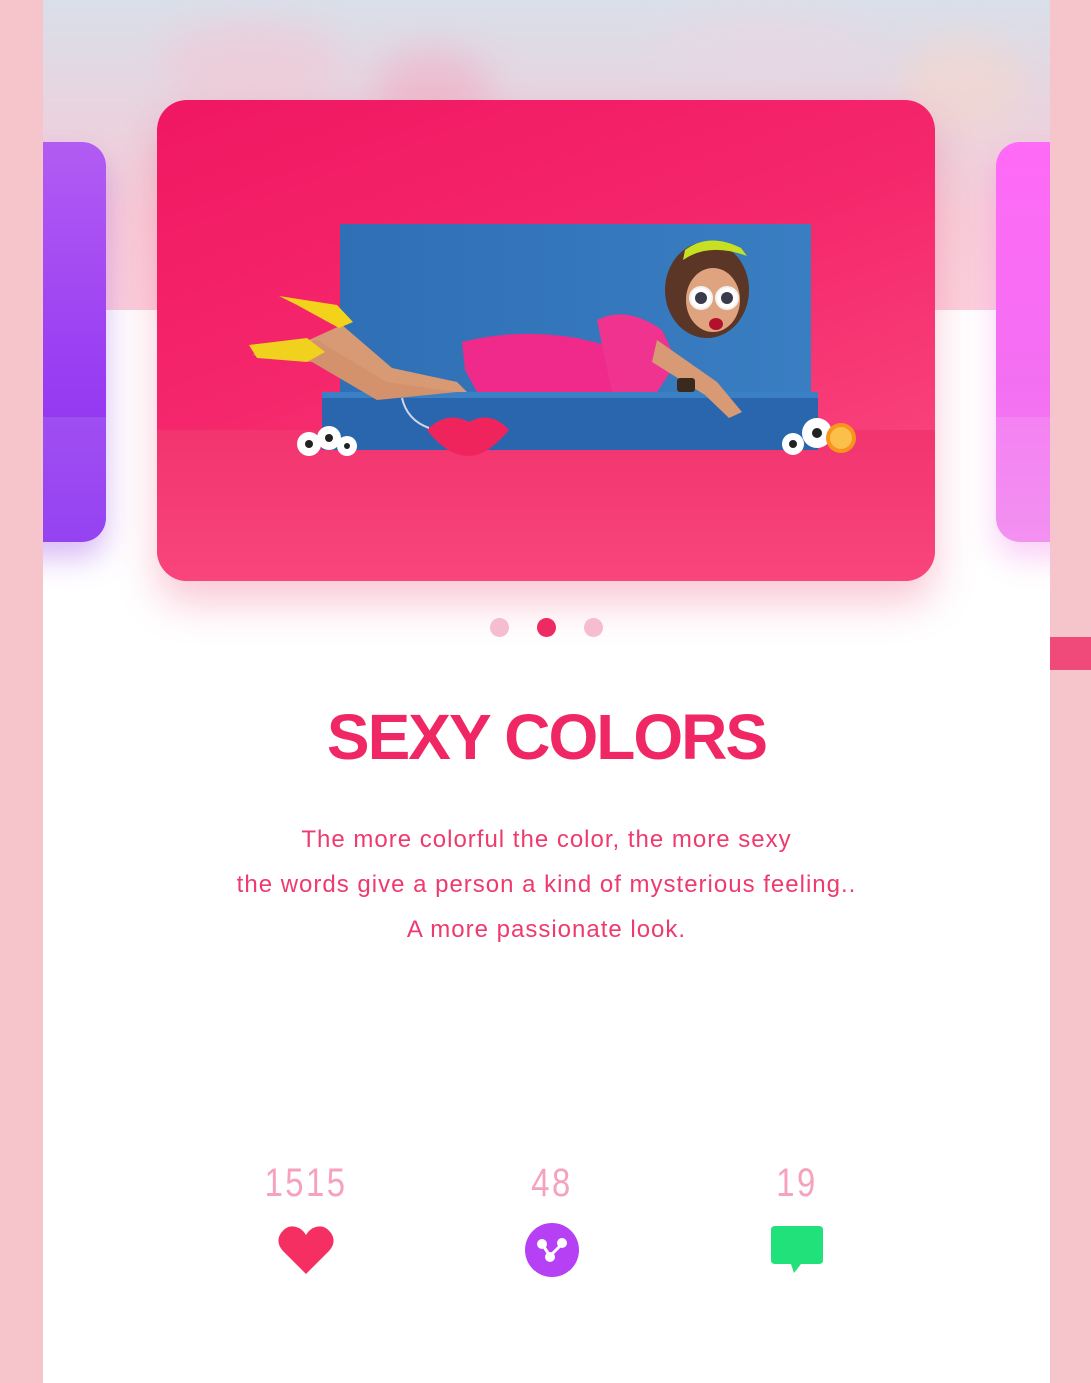 This screenshot has height=1383, width=1091. What do you see at coordinates (1023, 342) in the screenshot?
I see `carousel-card-next` at bounding box center [1023, 342].